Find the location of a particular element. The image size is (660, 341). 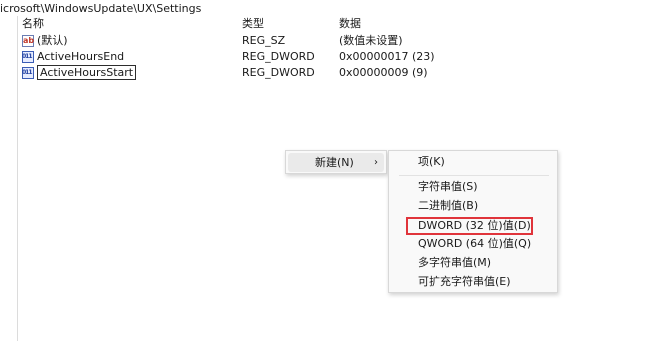

menu-item-new-label: 新建(N) is located at coordinates (334, 162).